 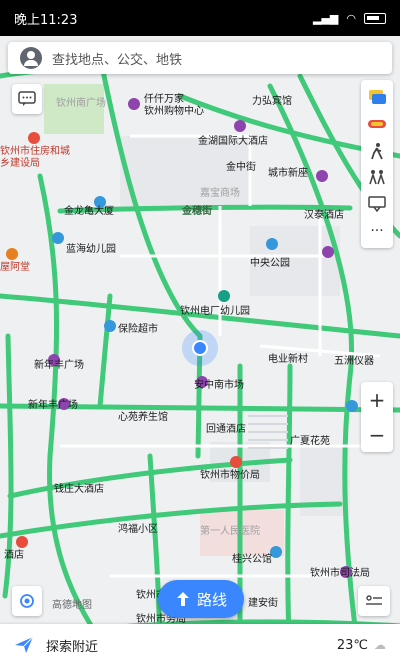 I want to click on map-label: 金穗街, so click(x=197, y=211).